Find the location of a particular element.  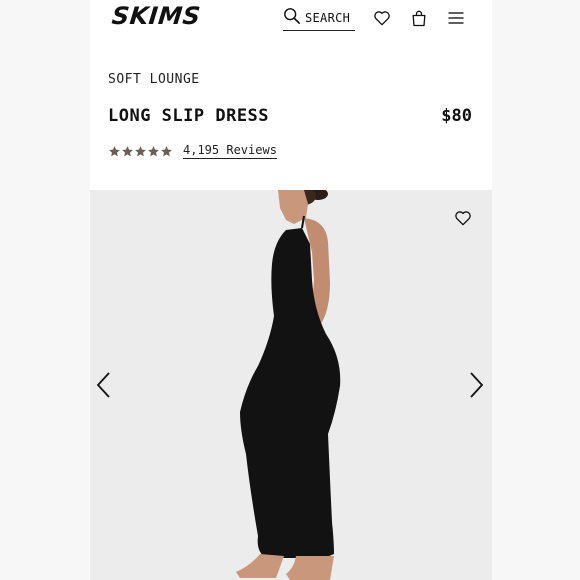

chevron-right-icon is located at coordinates (476, 385).